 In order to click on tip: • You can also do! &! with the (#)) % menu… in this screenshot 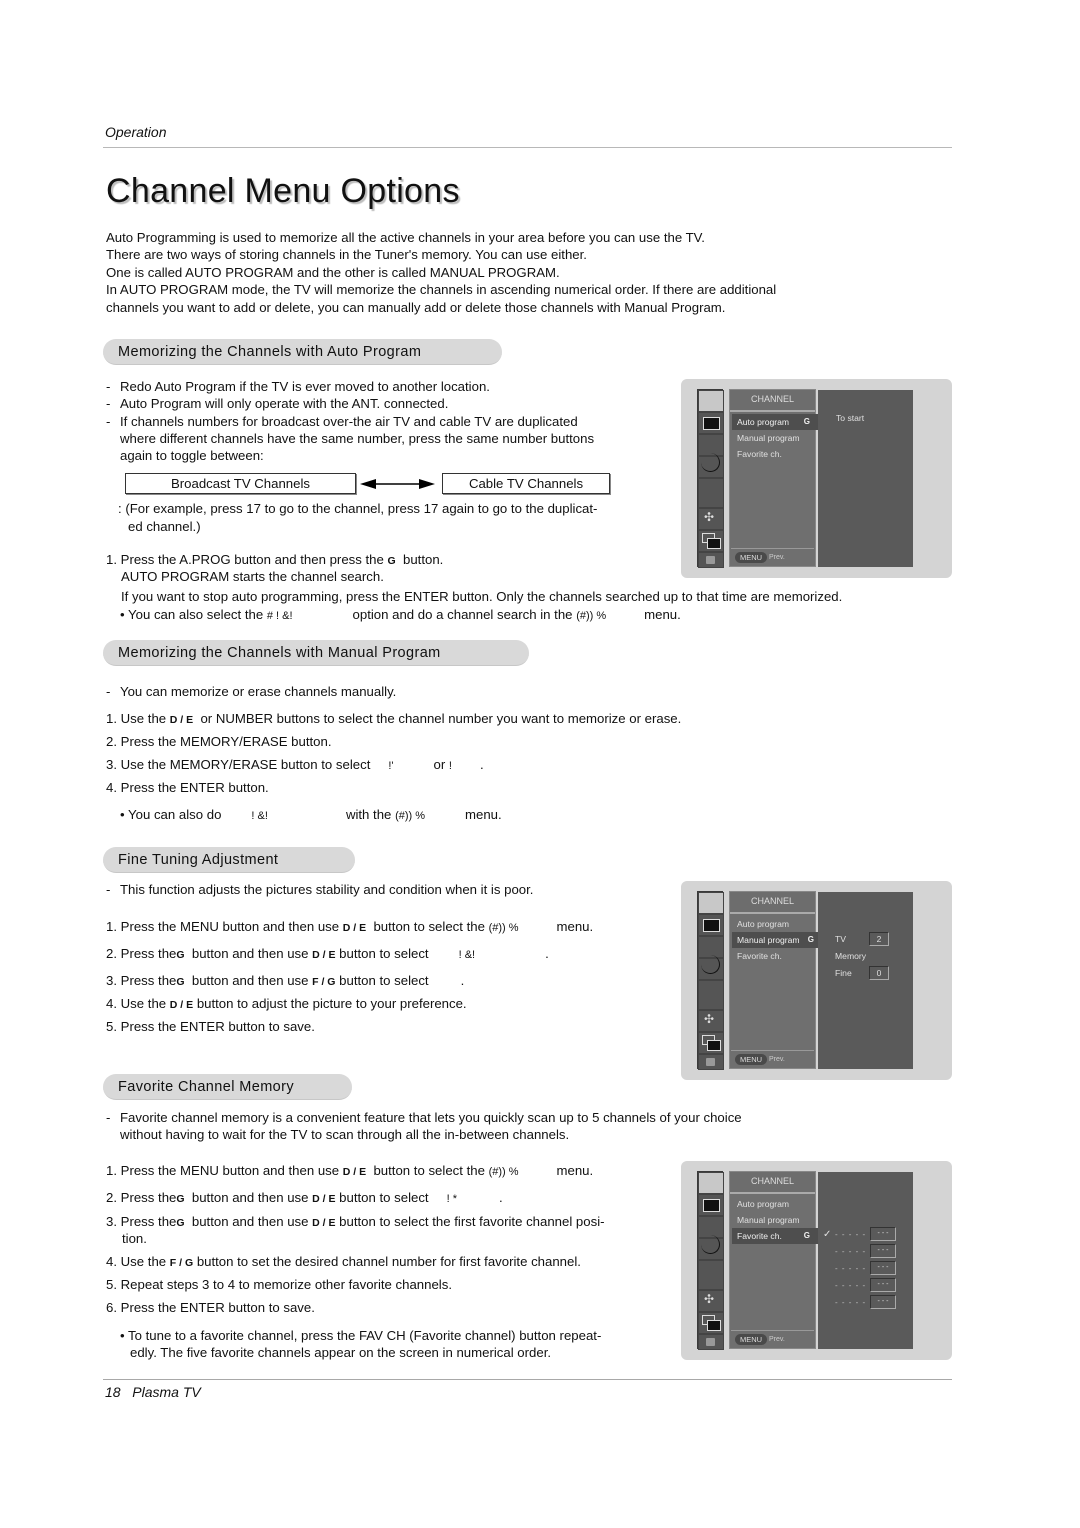, I will do `click(311, 814)`.